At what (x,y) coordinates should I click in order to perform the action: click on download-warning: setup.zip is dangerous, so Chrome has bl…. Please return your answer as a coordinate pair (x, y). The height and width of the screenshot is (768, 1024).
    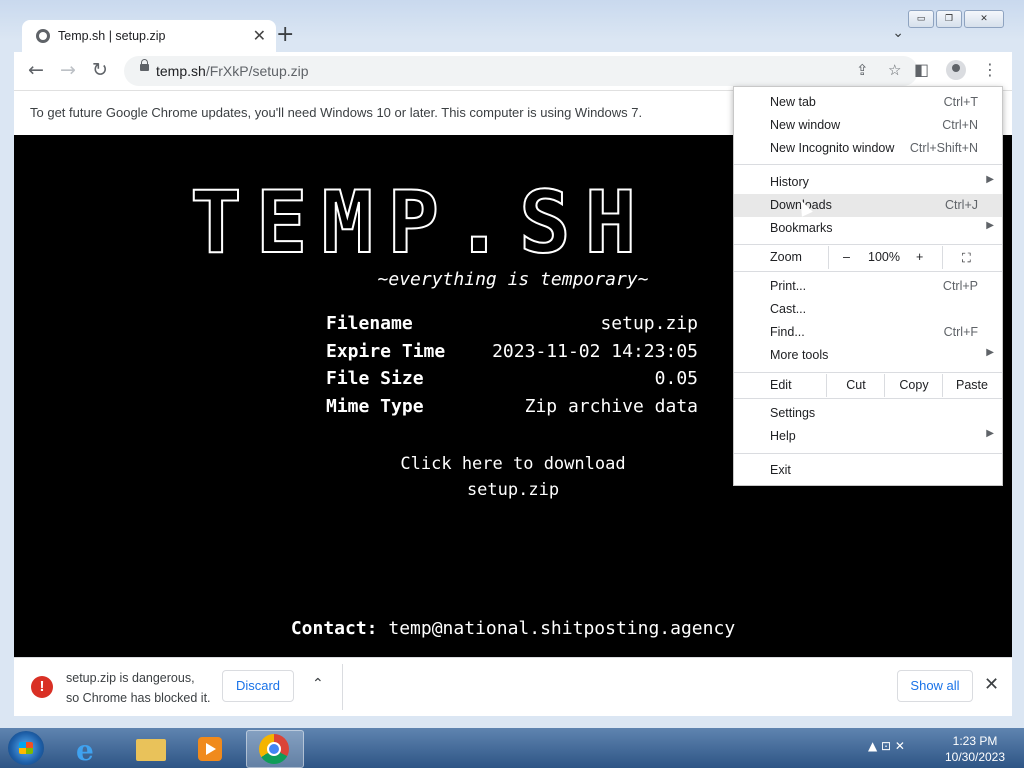
    Looking at the image, I should click on (138, 688).